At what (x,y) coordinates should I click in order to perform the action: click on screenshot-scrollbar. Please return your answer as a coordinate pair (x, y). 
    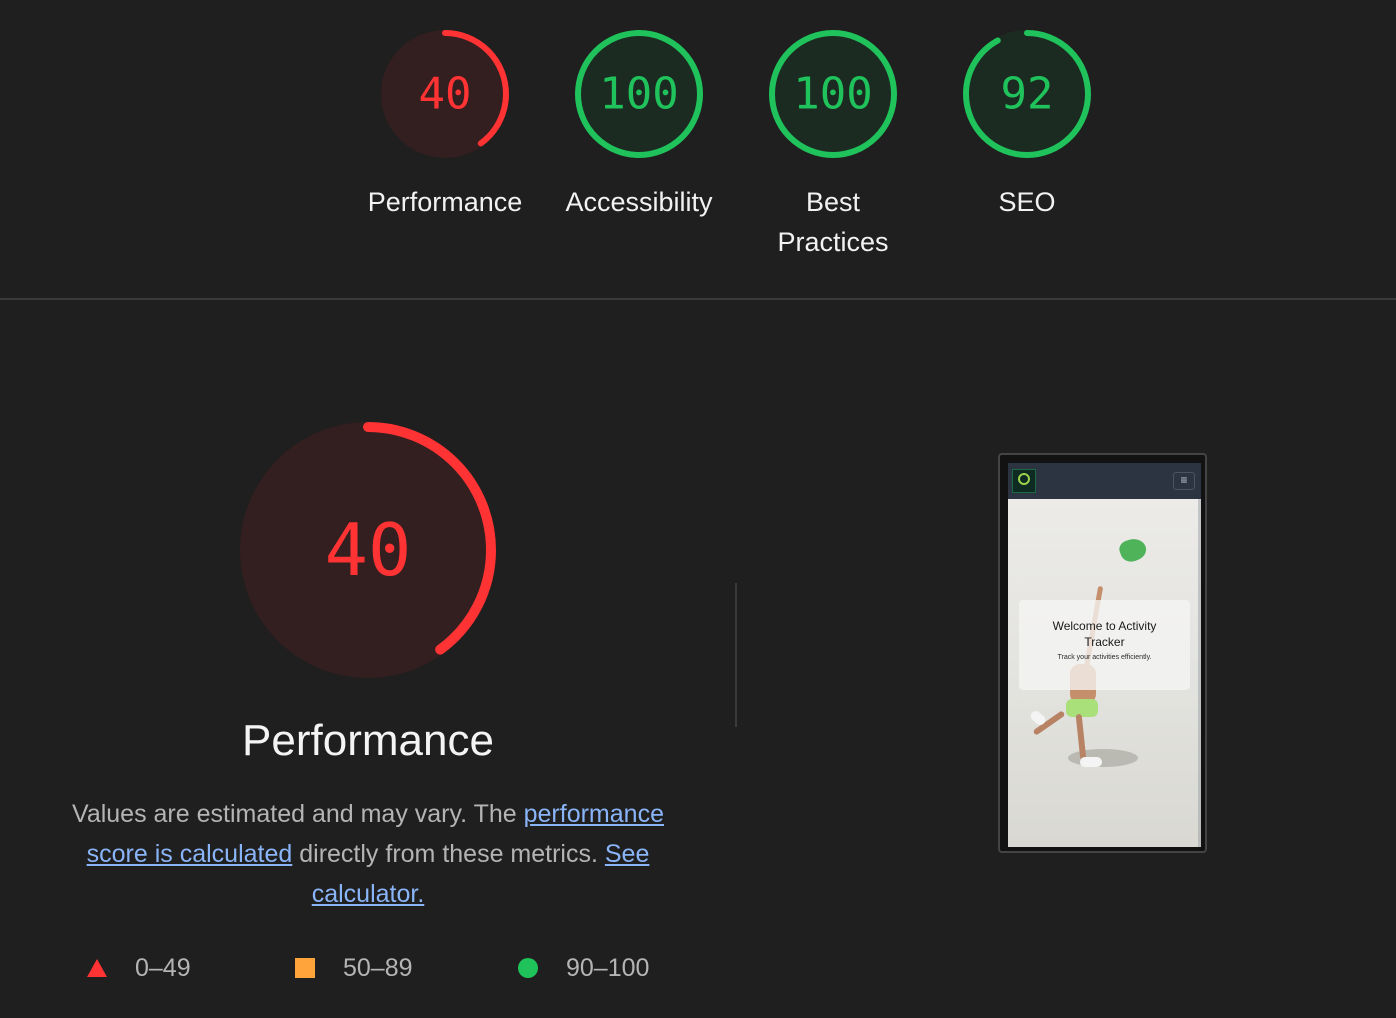
    Looking at the image, I should click on (1199, 673).